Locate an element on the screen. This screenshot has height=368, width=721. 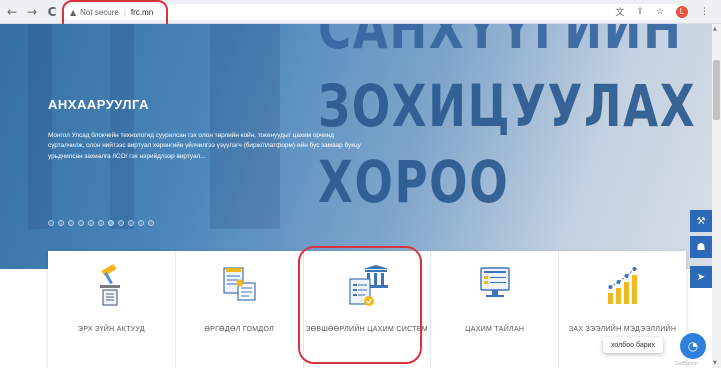
profile-avatar: L is located at coordinates (682, 11).